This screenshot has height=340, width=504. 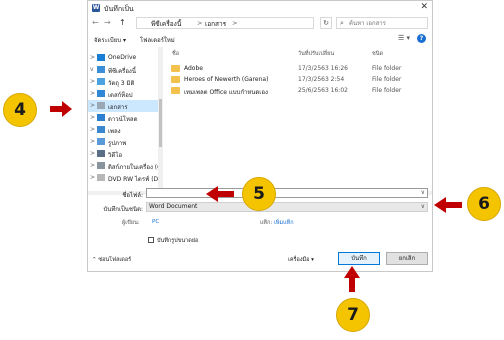 What do you see at coordinates (352, 279) in the screenshot?
I see `arrow-to-save-button` at bounding box center [352, 279].